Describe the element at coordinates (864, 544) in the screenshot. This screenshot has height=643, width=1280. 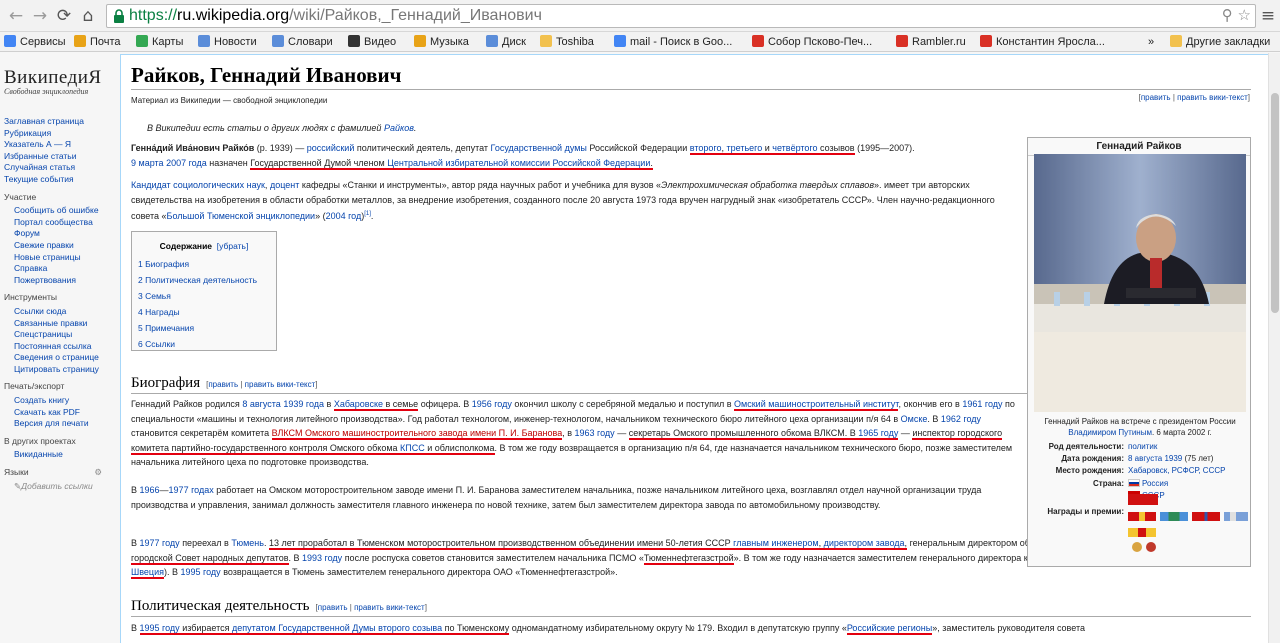
I see `bio-link: директором завода` at that location.